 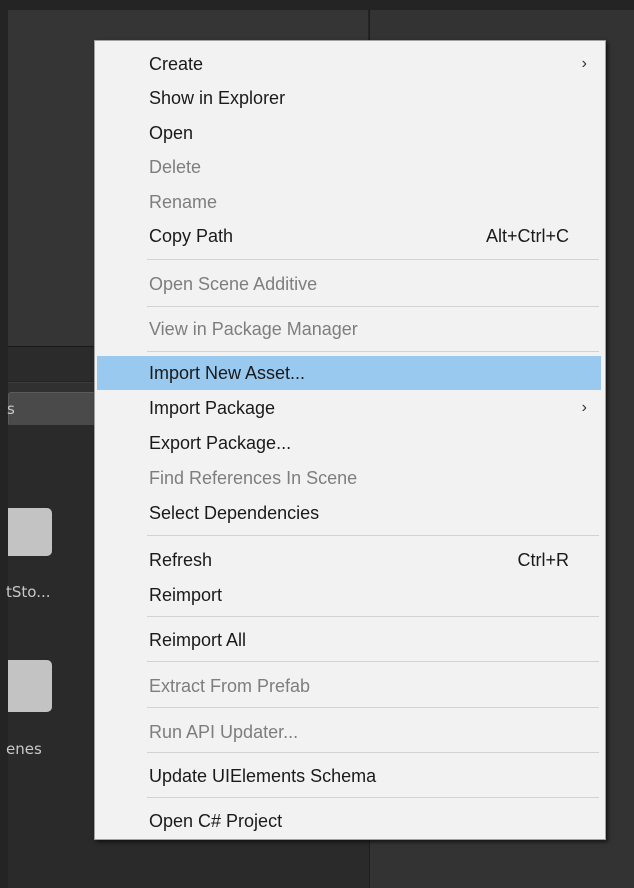 What do you see at coordinates (349, 167) in the screenshot?
I see `menu-item-delete: Delete` at bounding box center [349, 167].